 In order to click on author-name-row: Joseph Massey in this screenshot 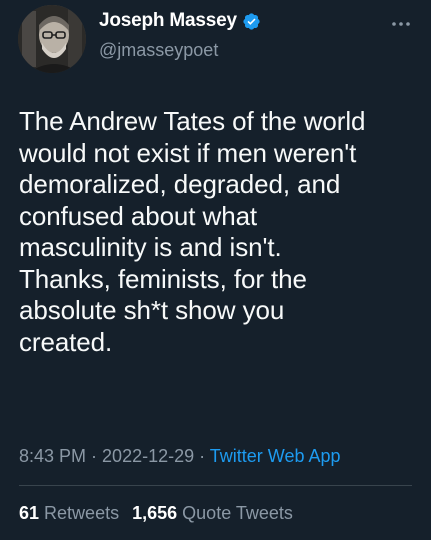, I will do `click(180, 21)`.